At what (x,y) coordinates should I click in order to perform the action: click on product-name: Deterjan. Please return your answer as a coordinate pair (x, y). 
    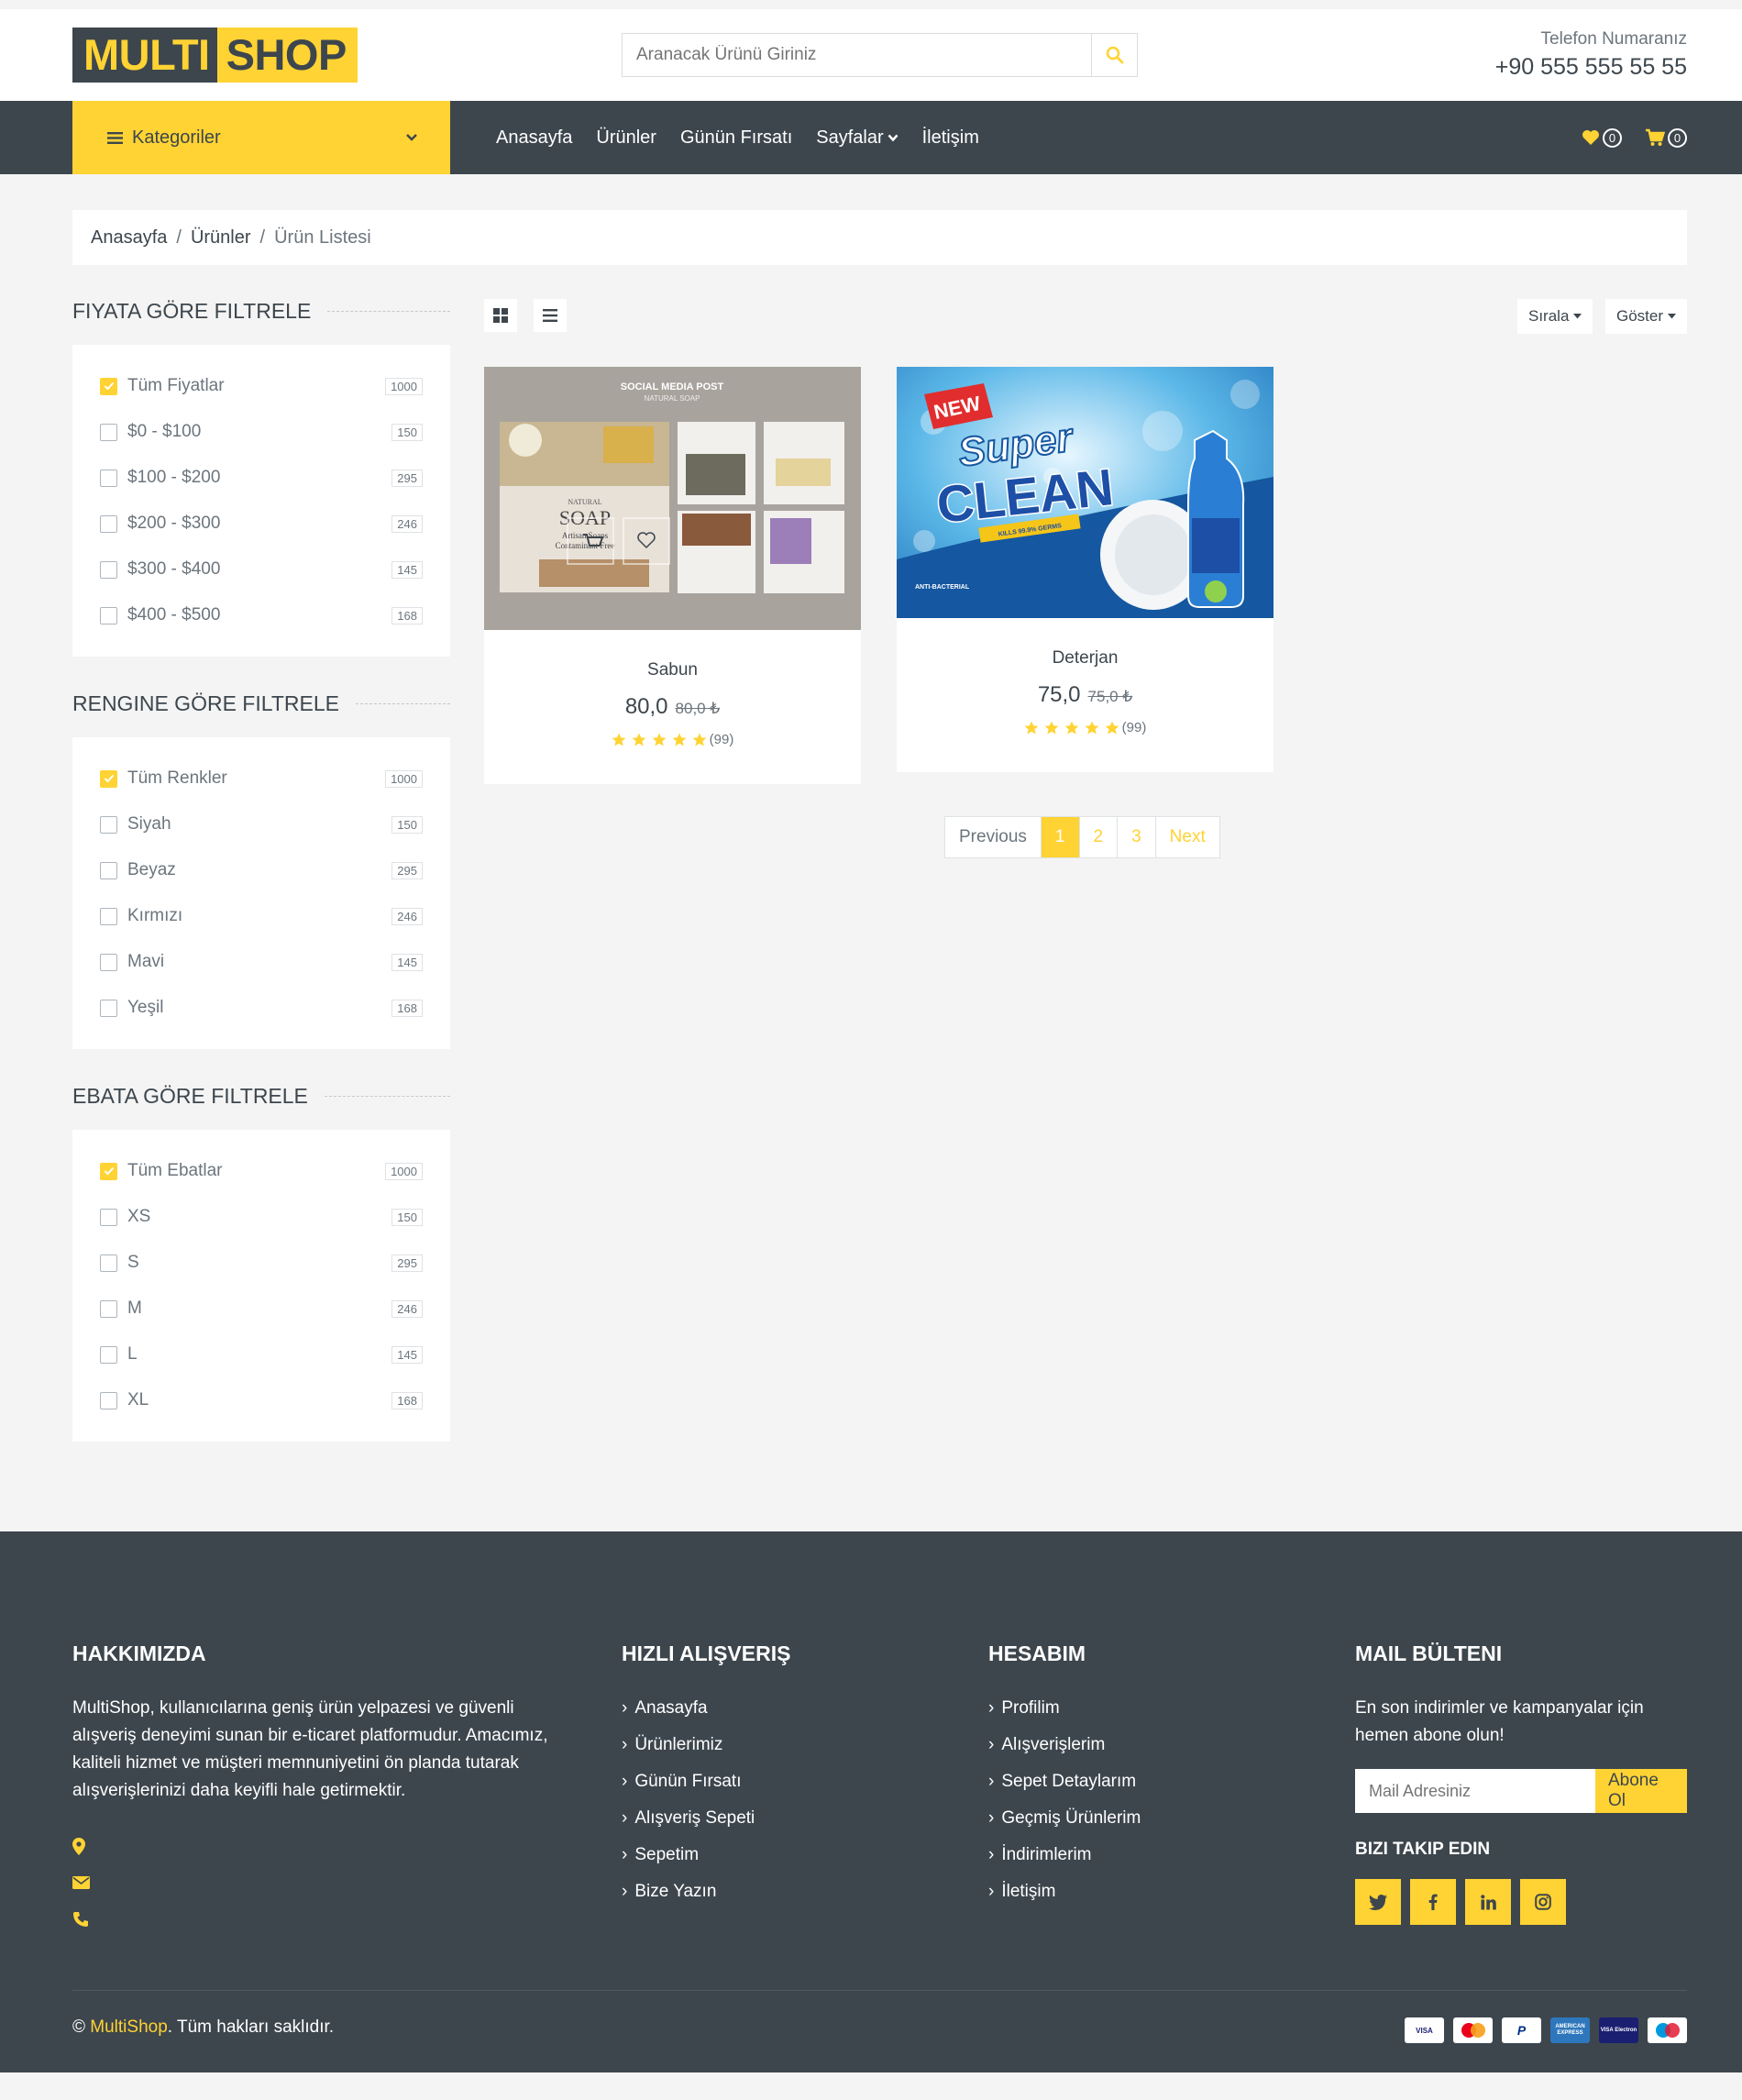
    Looking at the image, I should click on (1085, 658).